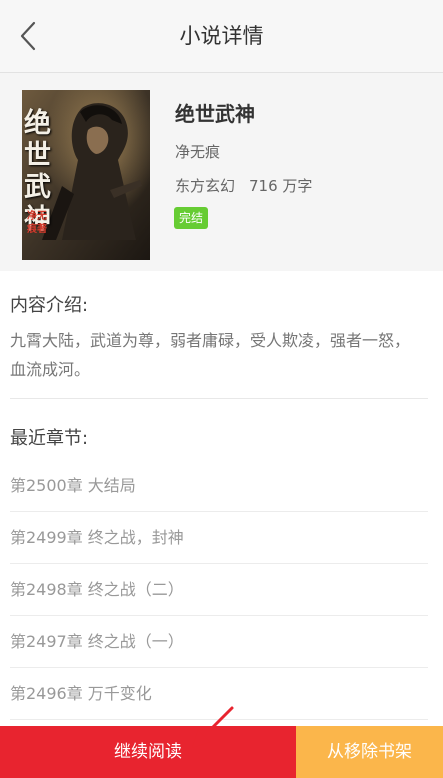 The height and width of the screenshot is (778, 443). Describe the element at coordinates (86, 175) in the screenshot. I see `book-cover-image: 绝世武神 净无痕著` at that location.